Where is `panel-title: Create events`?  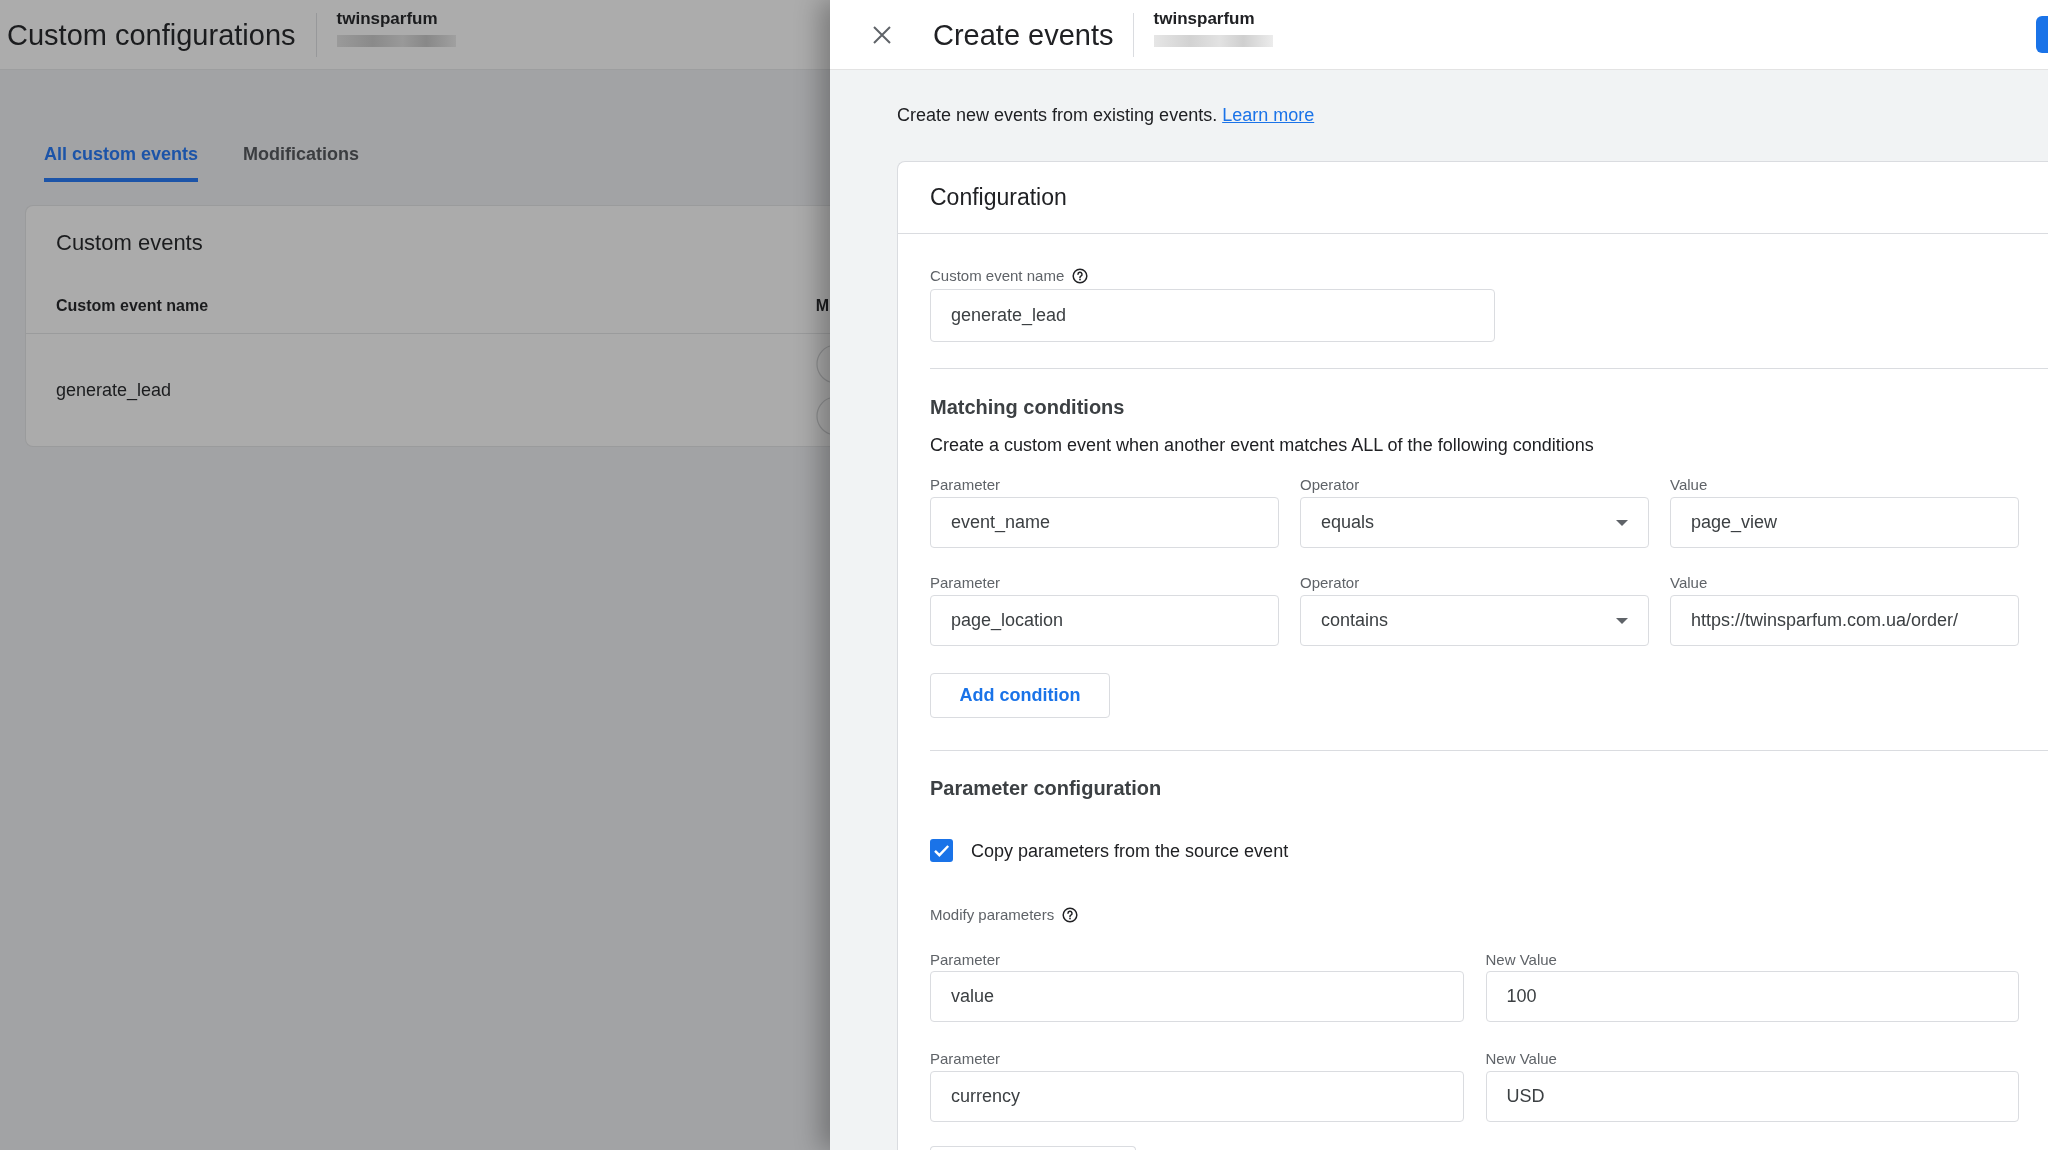
panel-title: Create events is located at coordinates (1023, 34).